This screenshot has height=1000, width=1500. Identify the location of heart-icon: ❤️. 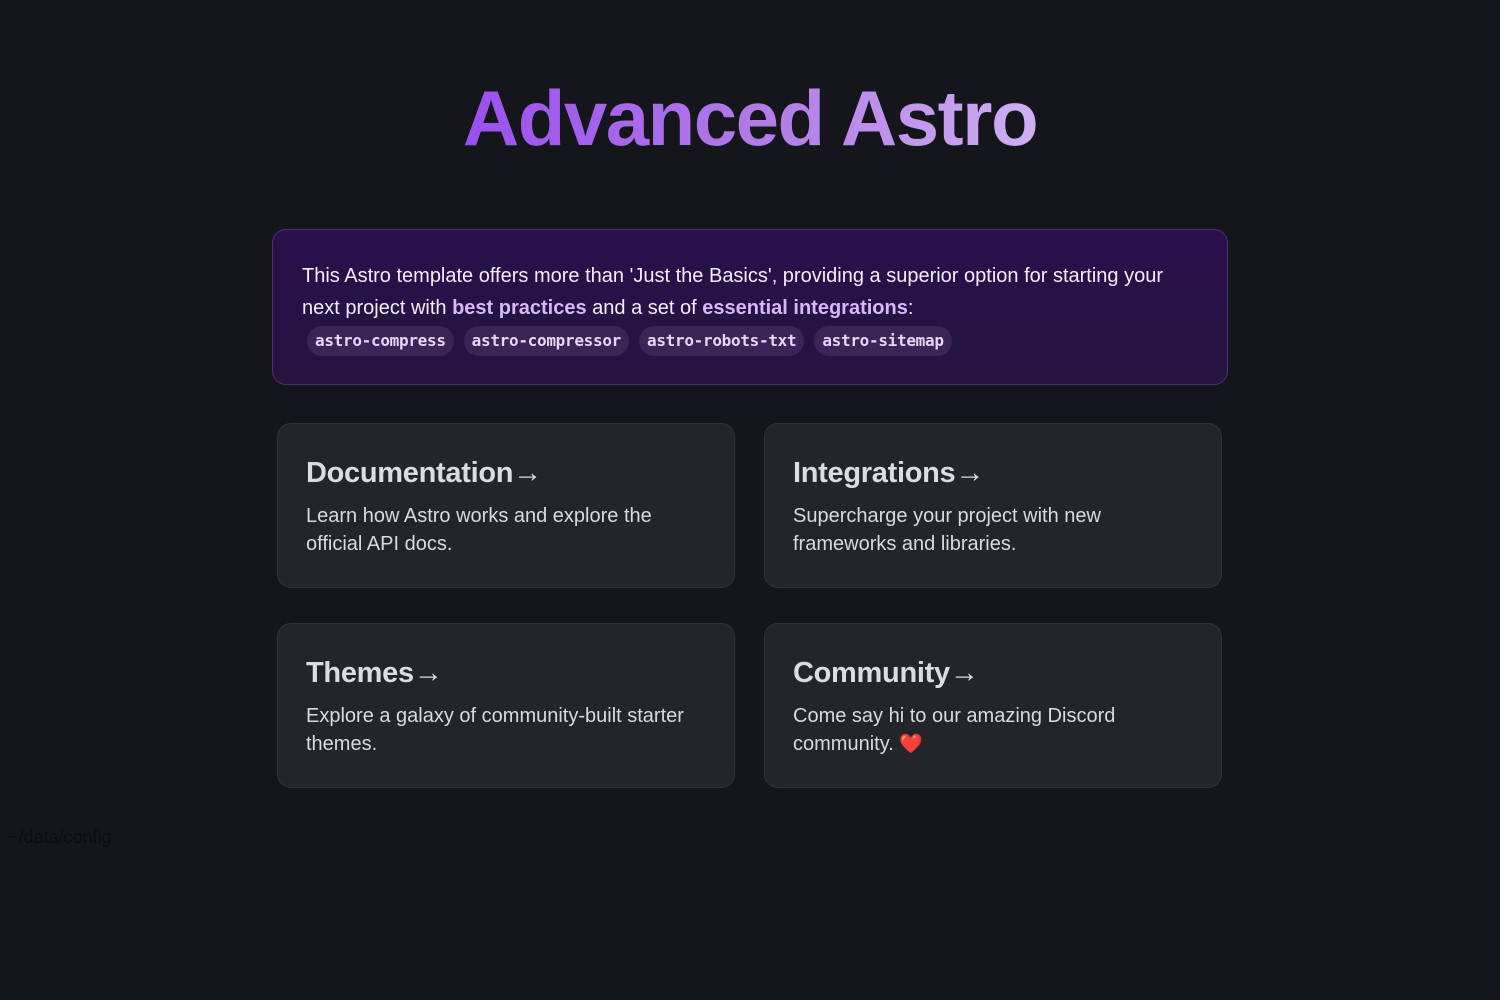
(911, 744).